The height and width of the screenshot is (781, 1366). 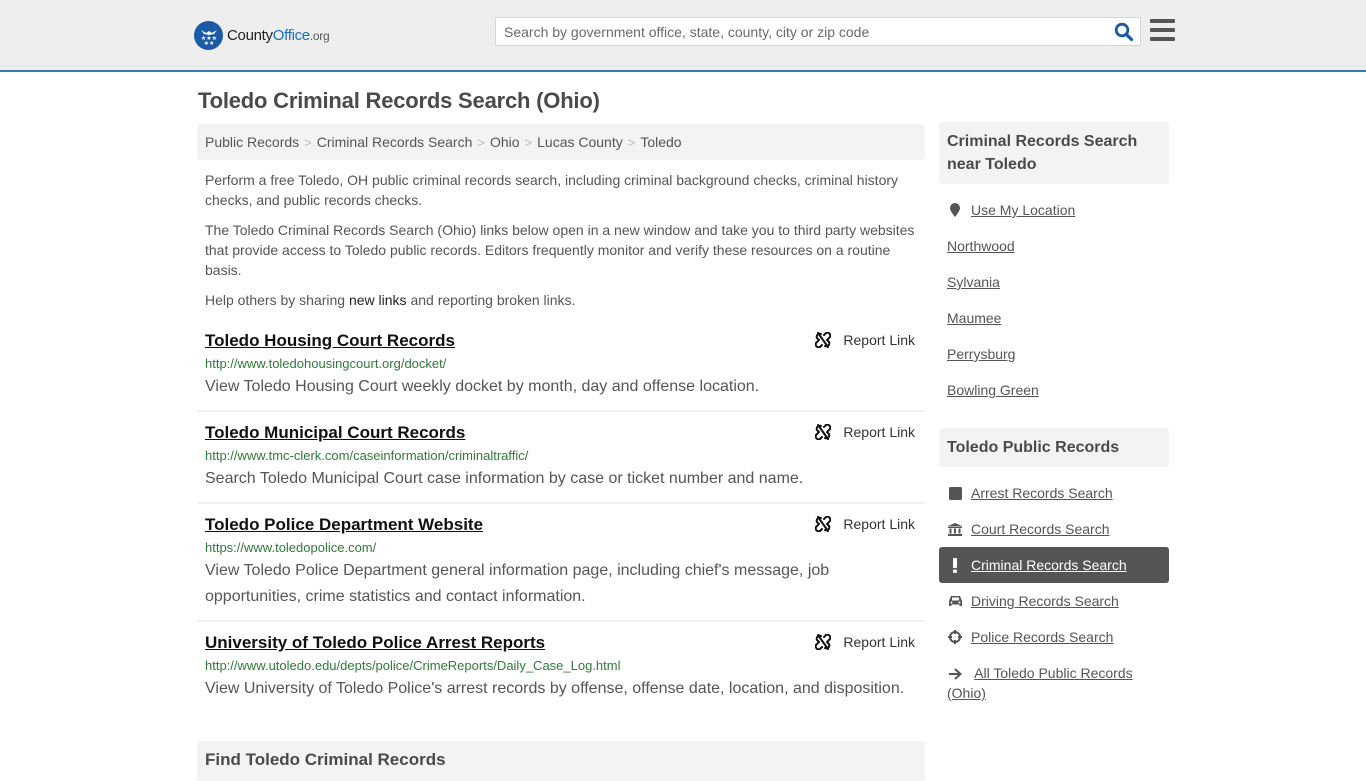 I want to click on find-records-section: Find Toledo Criminal Records, so click(x=561, y=761).